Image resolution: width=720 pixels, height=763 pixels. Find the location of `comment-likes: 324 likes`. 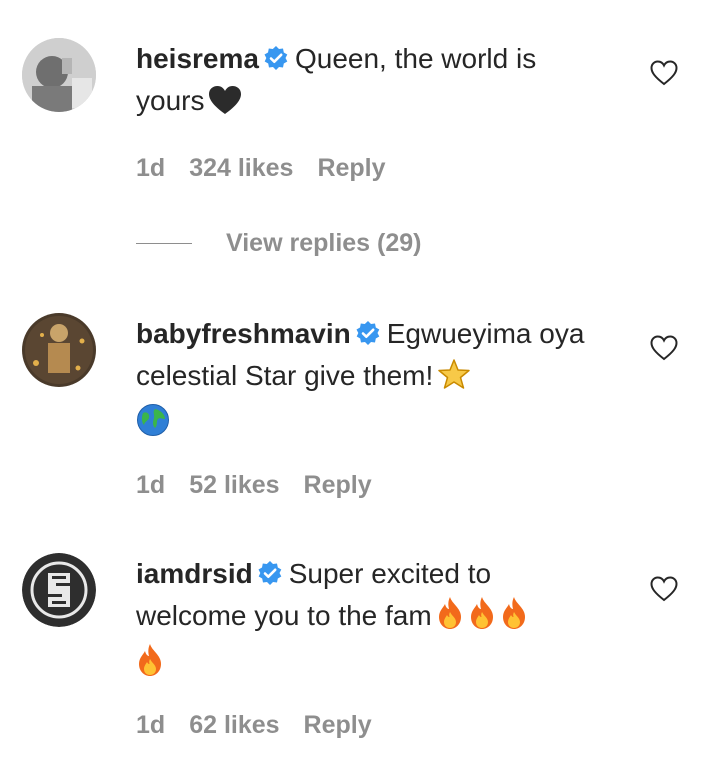

comment-likes: 324 likes is located at coordinates (241, 168).